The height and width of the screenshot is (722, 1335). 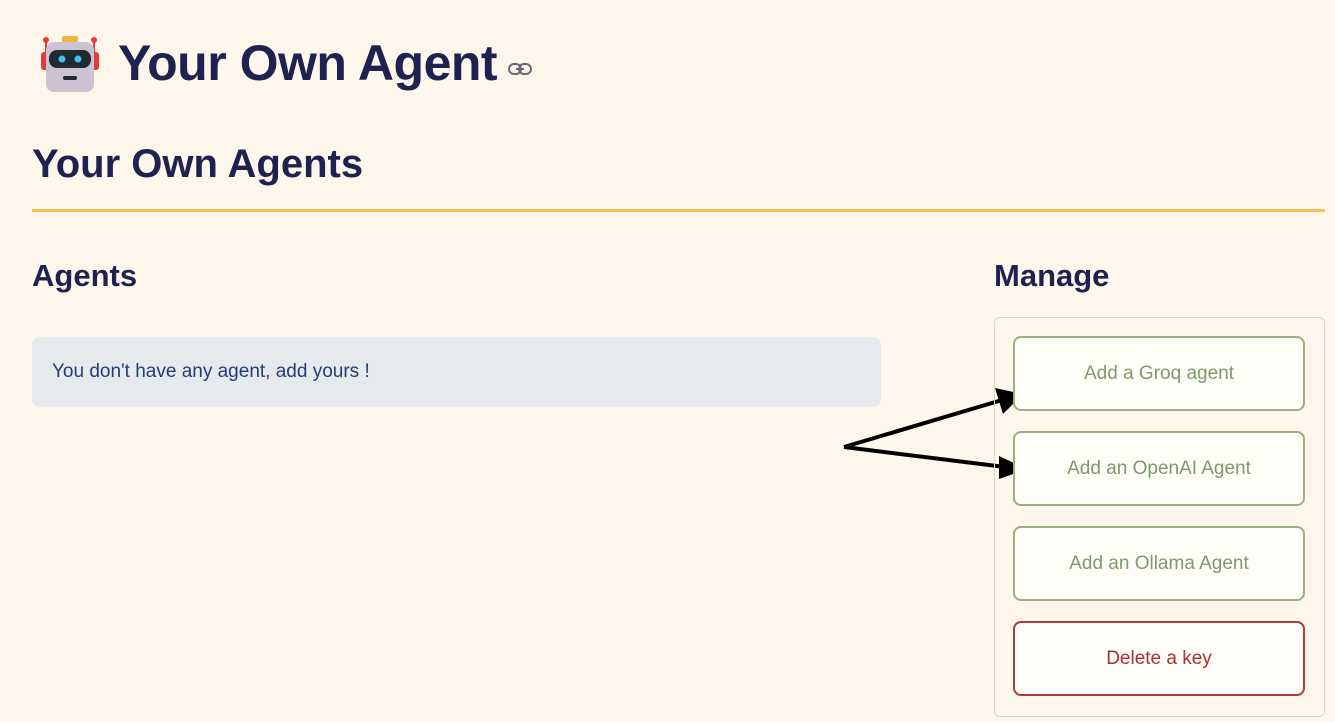 I want to click on app-header: Your Own Agent, so click(x=285, y=63).